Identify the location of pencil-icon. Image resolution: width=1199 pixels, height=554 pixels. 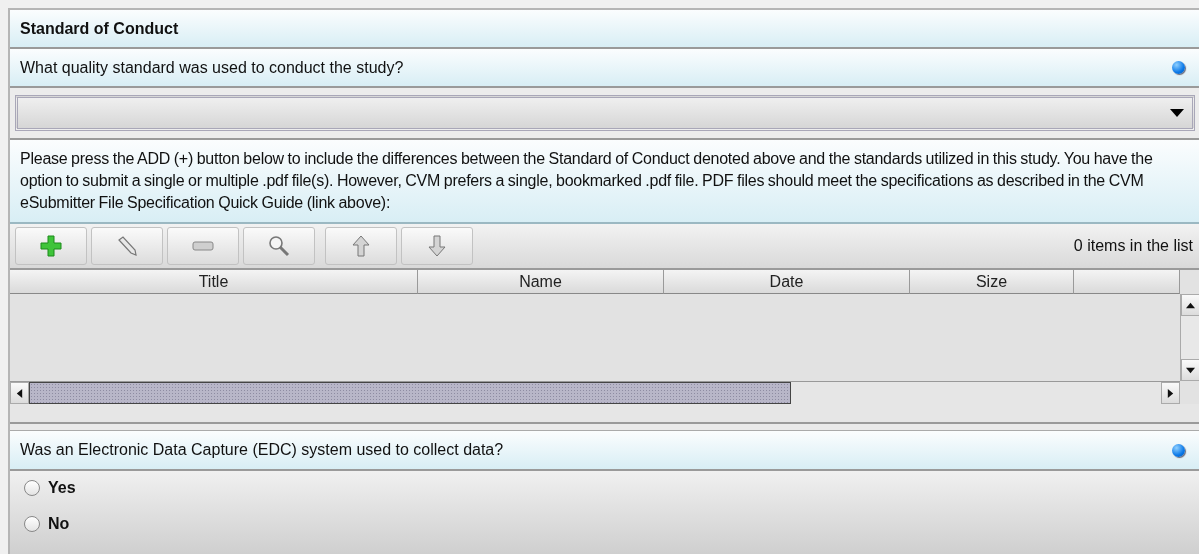
(127, 246).